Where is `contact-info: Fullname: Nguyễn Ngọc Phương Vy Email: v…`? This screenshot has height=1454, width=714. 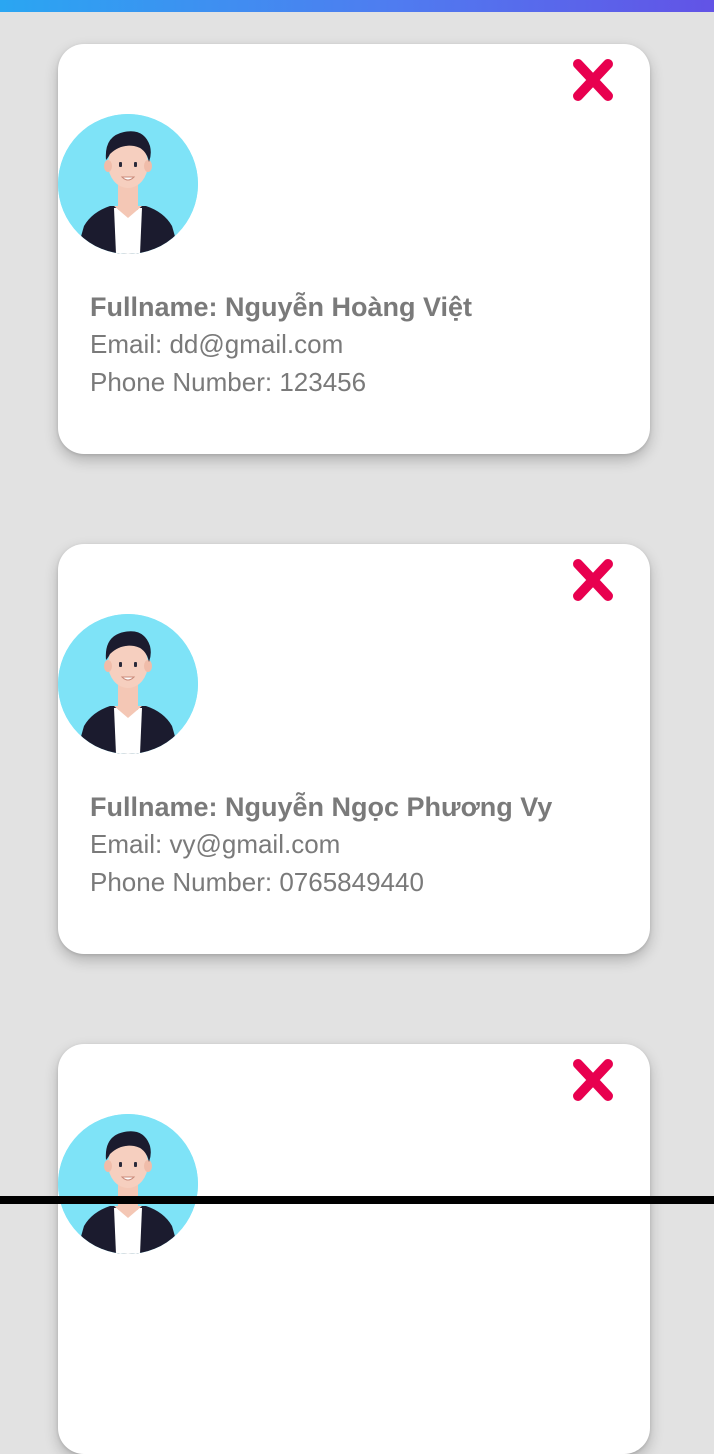
contact-info: Fullname: Nguyễn Ngọc Phương Vy Email: v… is located at coordinates (321, 845).